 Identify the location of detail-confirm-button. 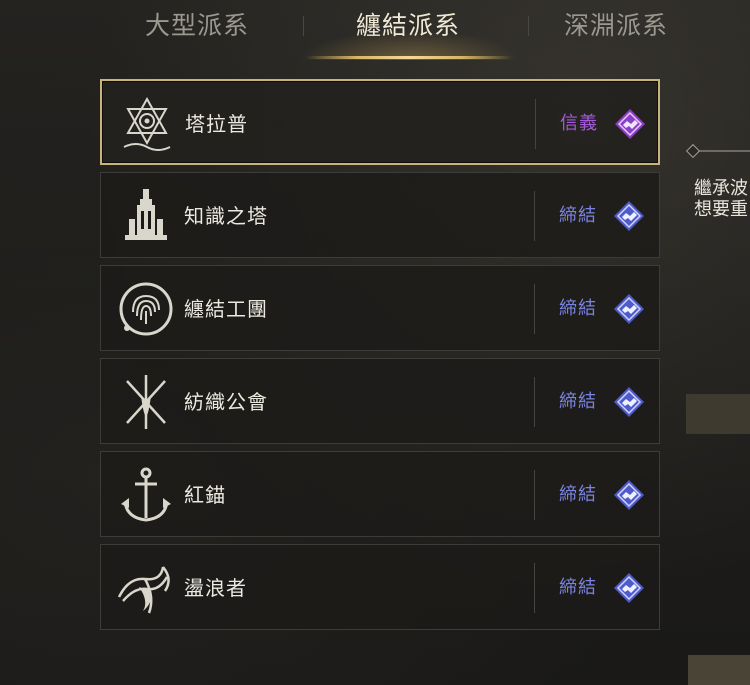
(719, 670).